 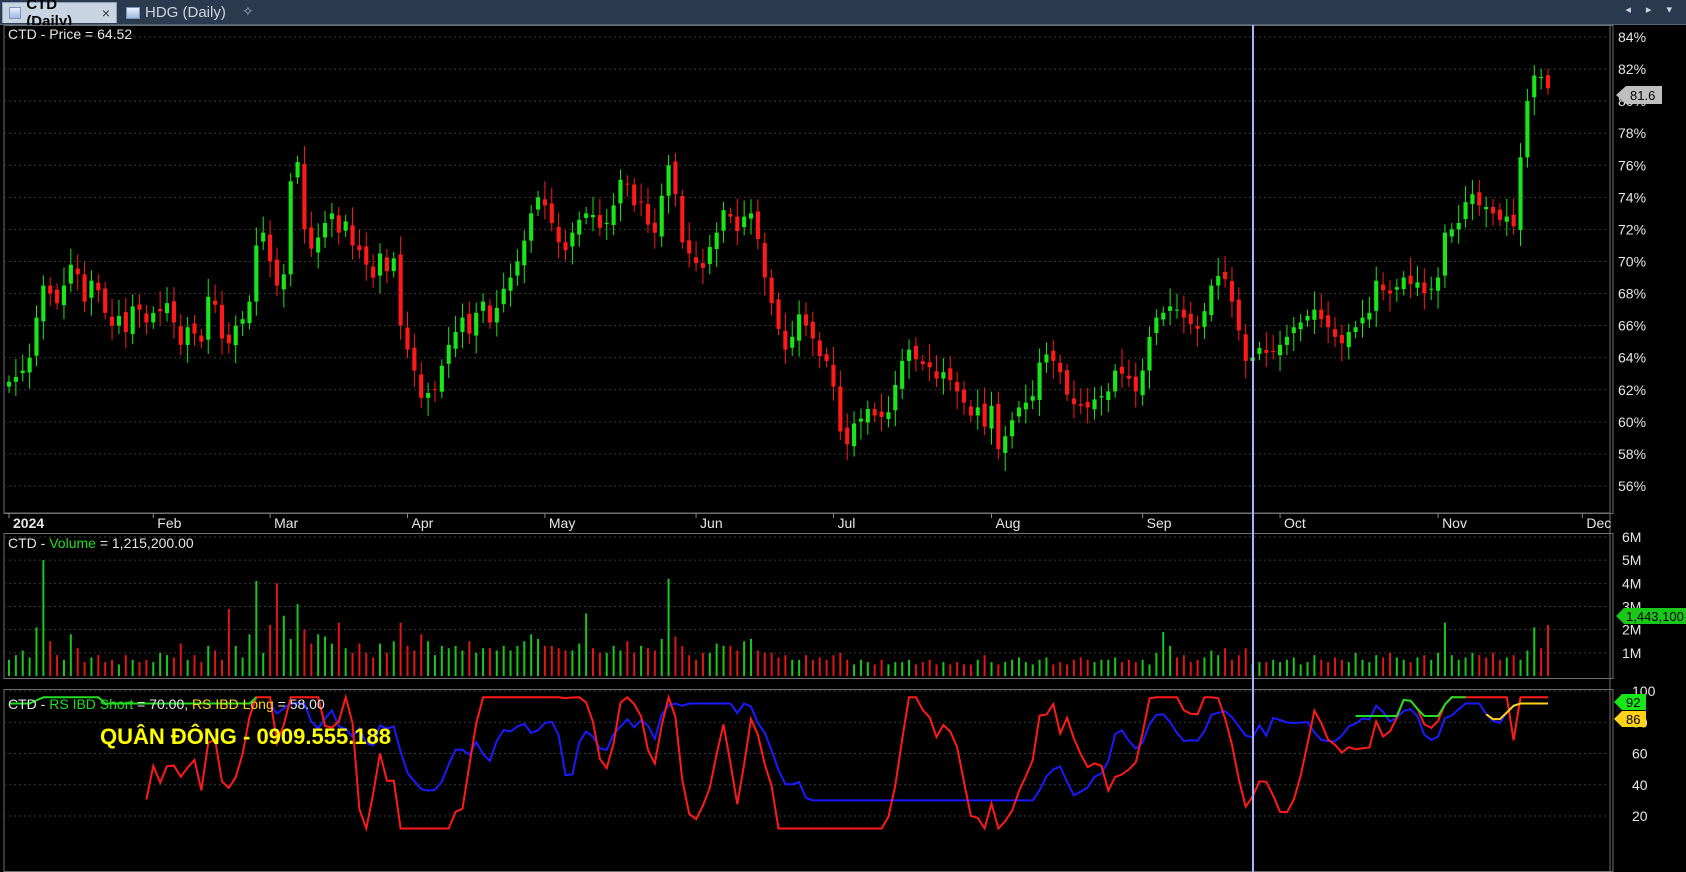 What do you see at coordinates (162, 704) in the screenshot?
I see `rs-short-value: = 70.00,` at bounding box center [162, 704].